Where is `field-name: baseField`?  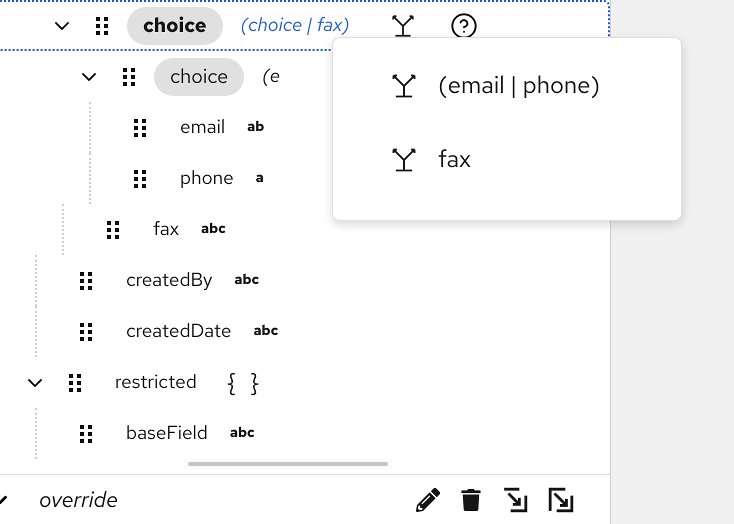 field-name: baseField is located at coordinates (167, 433).